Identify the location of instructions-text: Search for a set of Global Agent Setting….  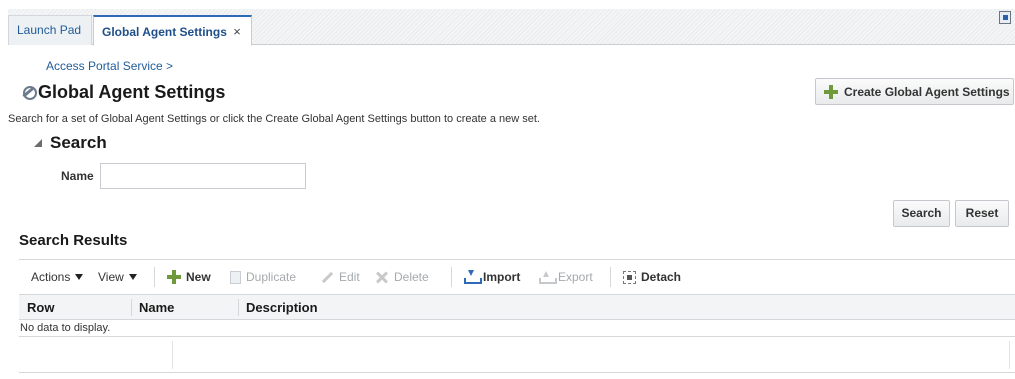
(274, 119).